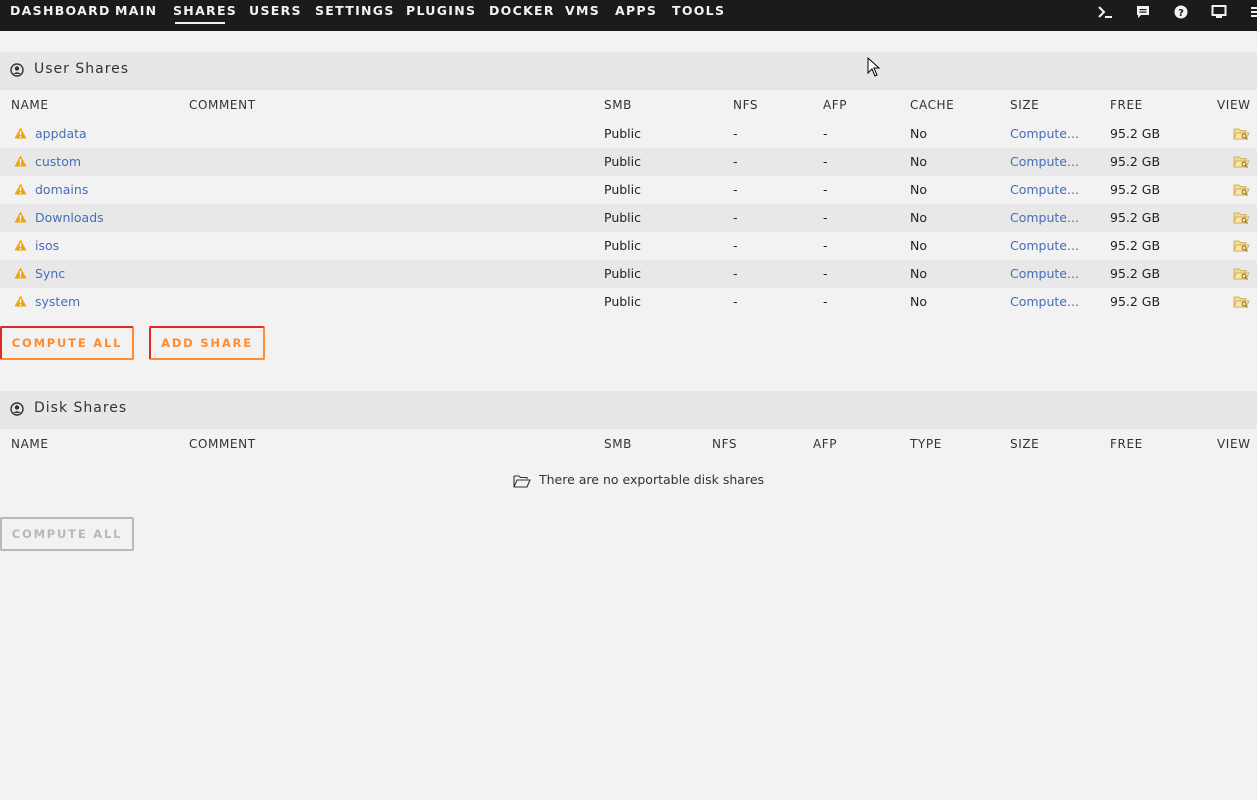 Image resolution: width=1257 pixels, height=800 pixels. What do you see at coordinates (628, 190) in the screenshot?
I see `table-row: domains Public - - No Compute... 95.2 GB` at bounding box center [628, 190].